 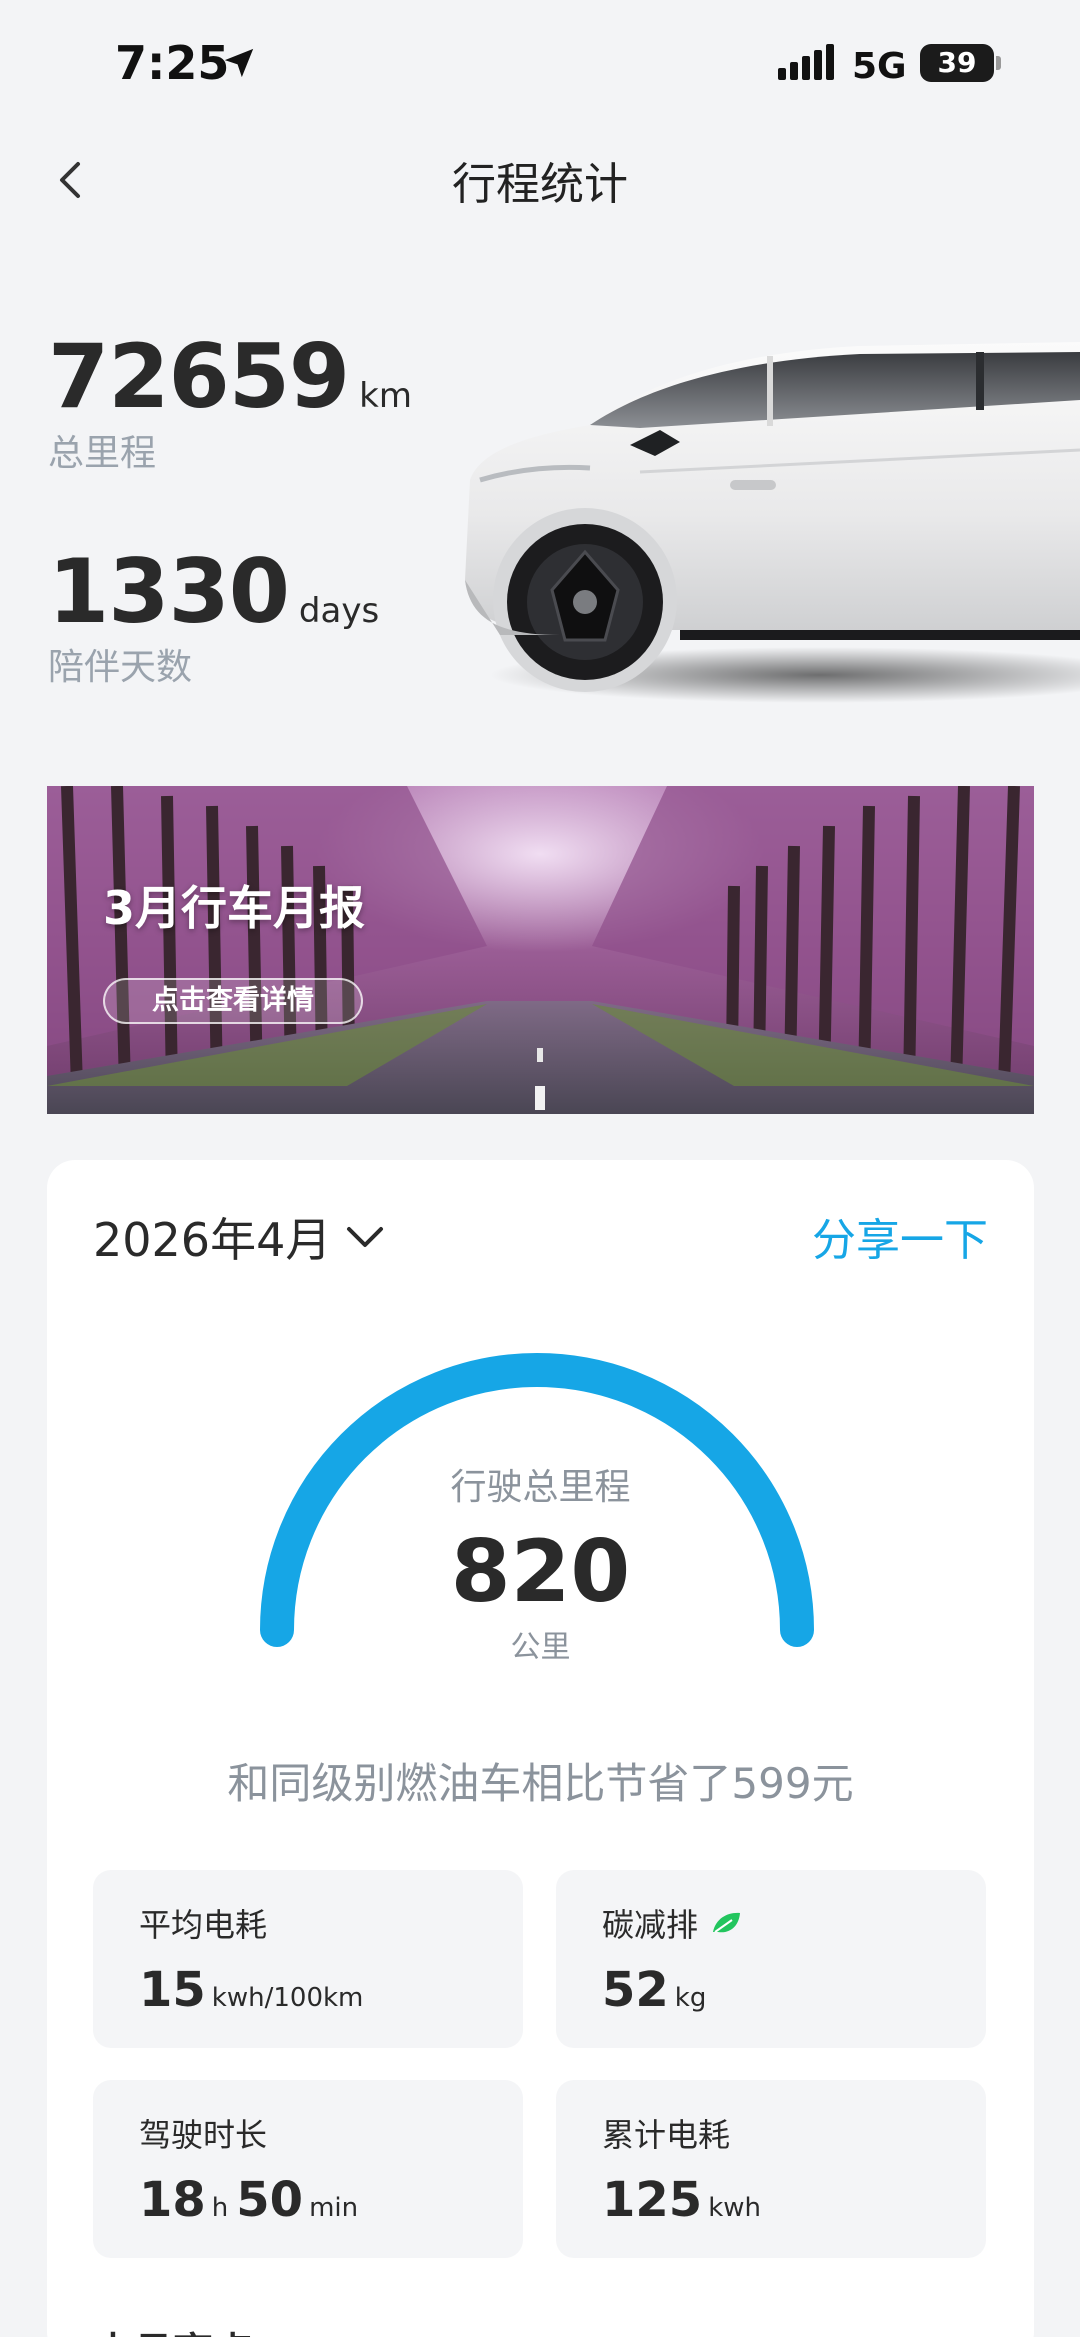 What do you see at coordinates (771, 2169) in the screenshot?
I see `metric-total-consumption: 累计电耗 125 kwh` at bounding box center [771, 2169].